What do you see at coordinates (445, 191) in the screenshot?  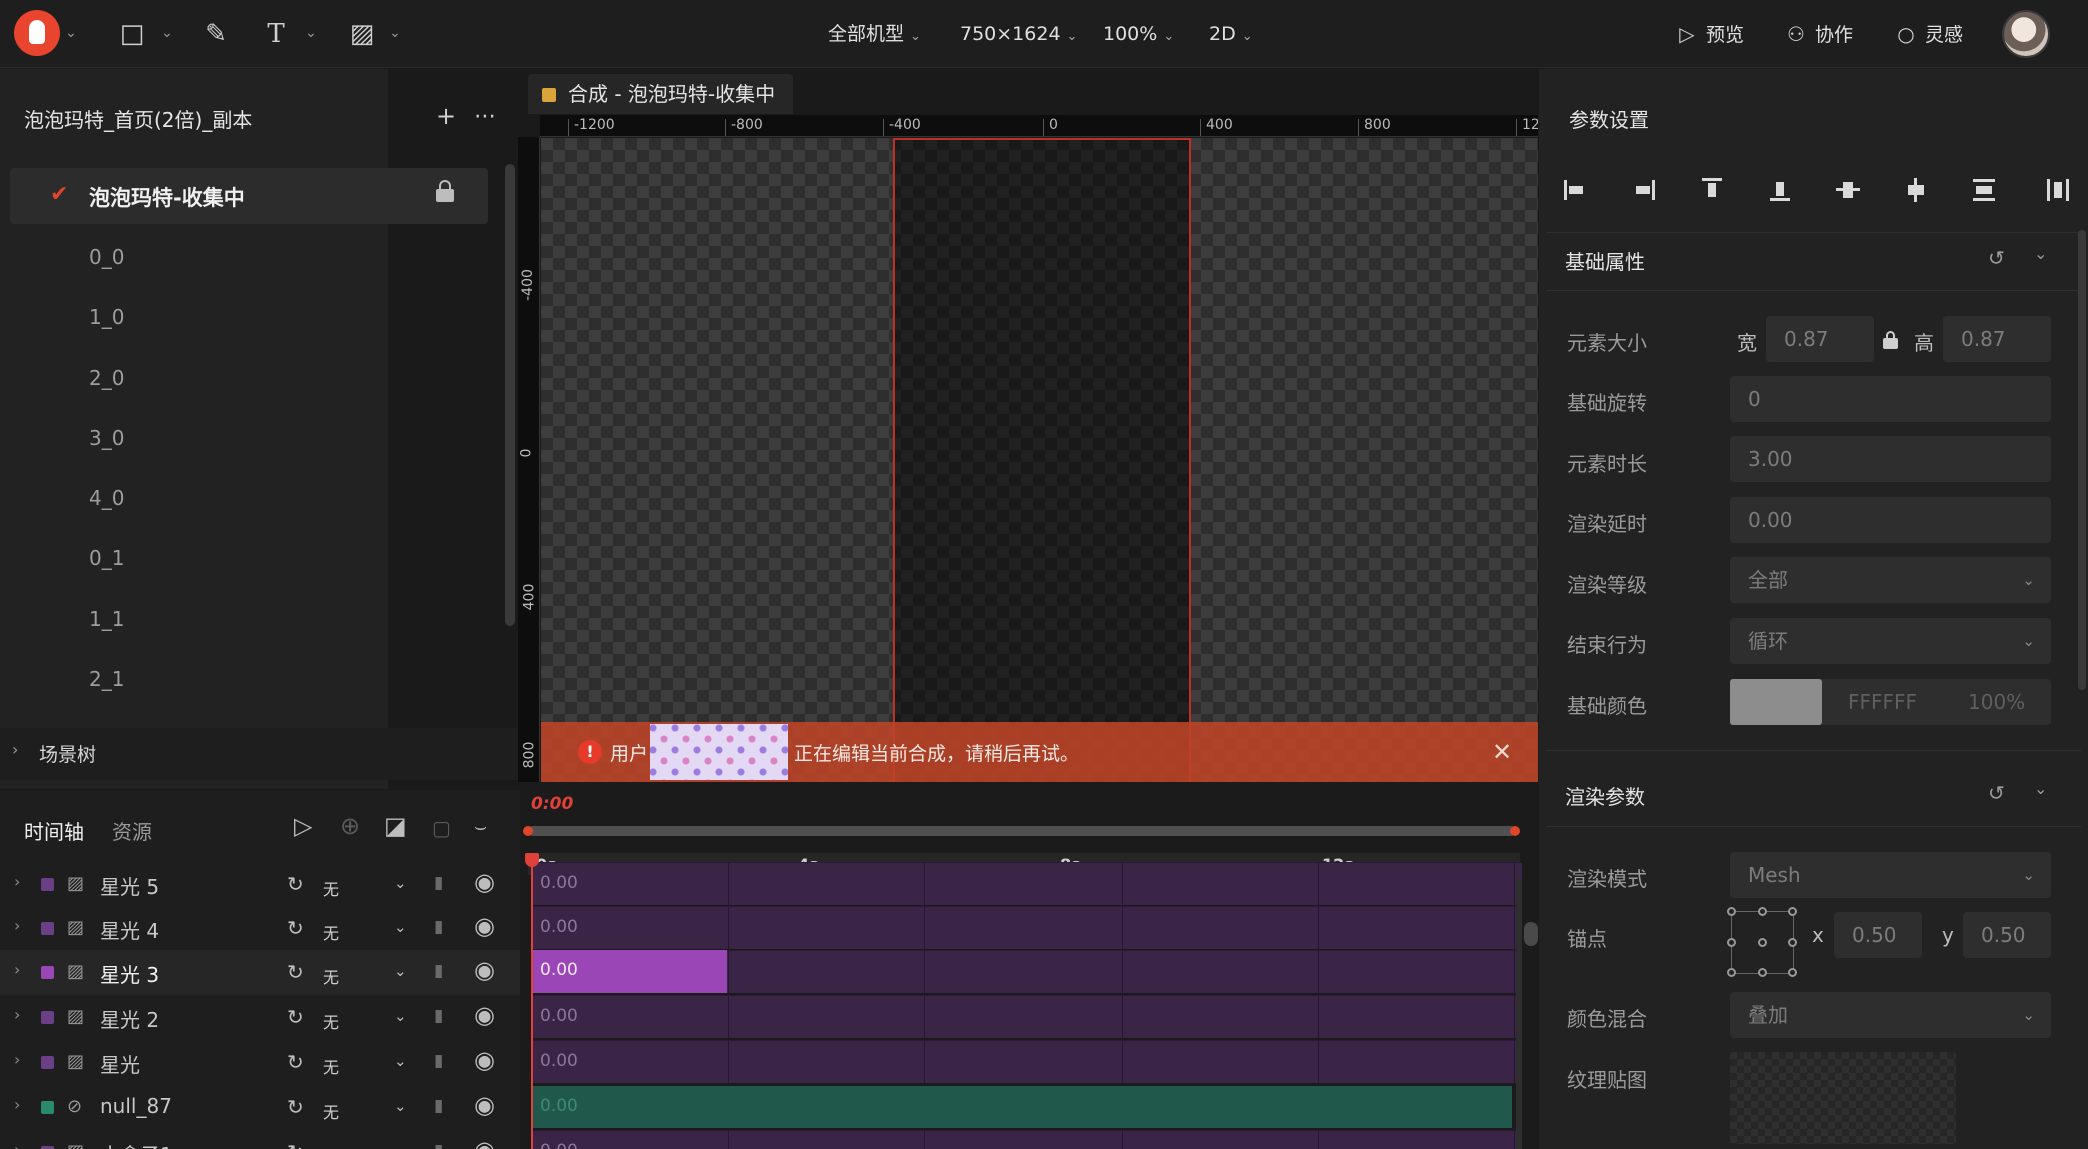 I see `lock-icon` at bounding box center [445, 191].